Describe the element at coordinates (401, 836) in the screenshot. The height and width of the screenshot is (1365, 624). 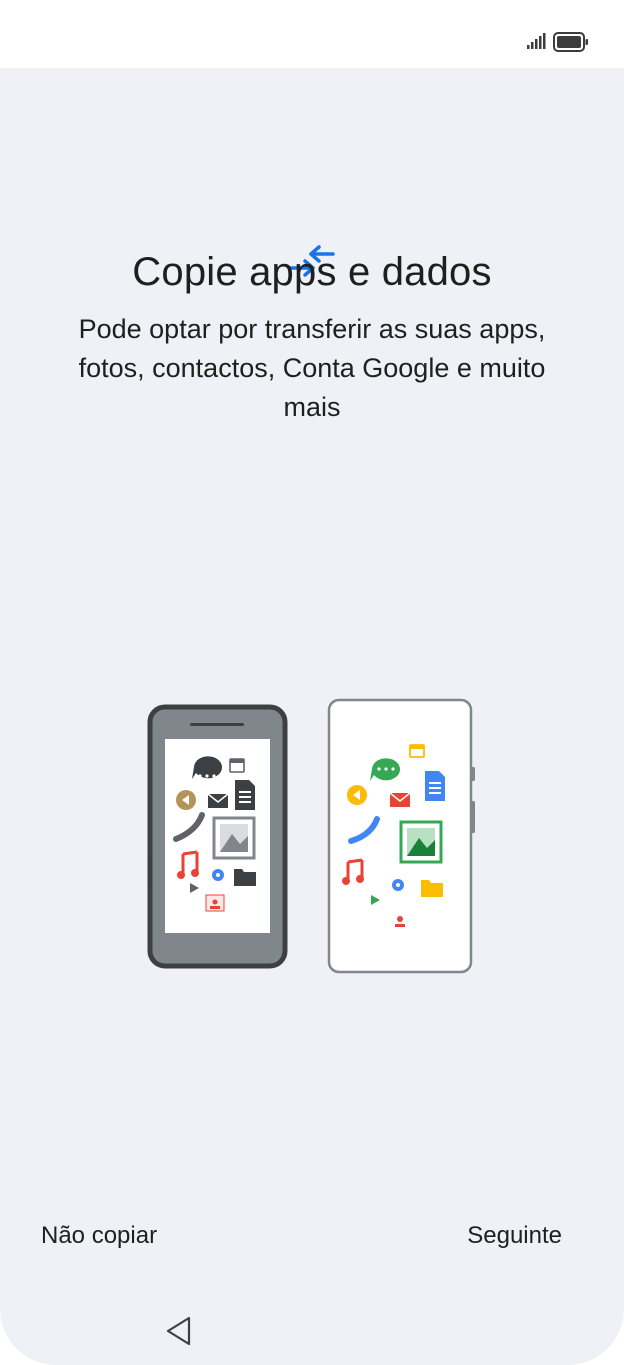
I see `new-phone` at that location.